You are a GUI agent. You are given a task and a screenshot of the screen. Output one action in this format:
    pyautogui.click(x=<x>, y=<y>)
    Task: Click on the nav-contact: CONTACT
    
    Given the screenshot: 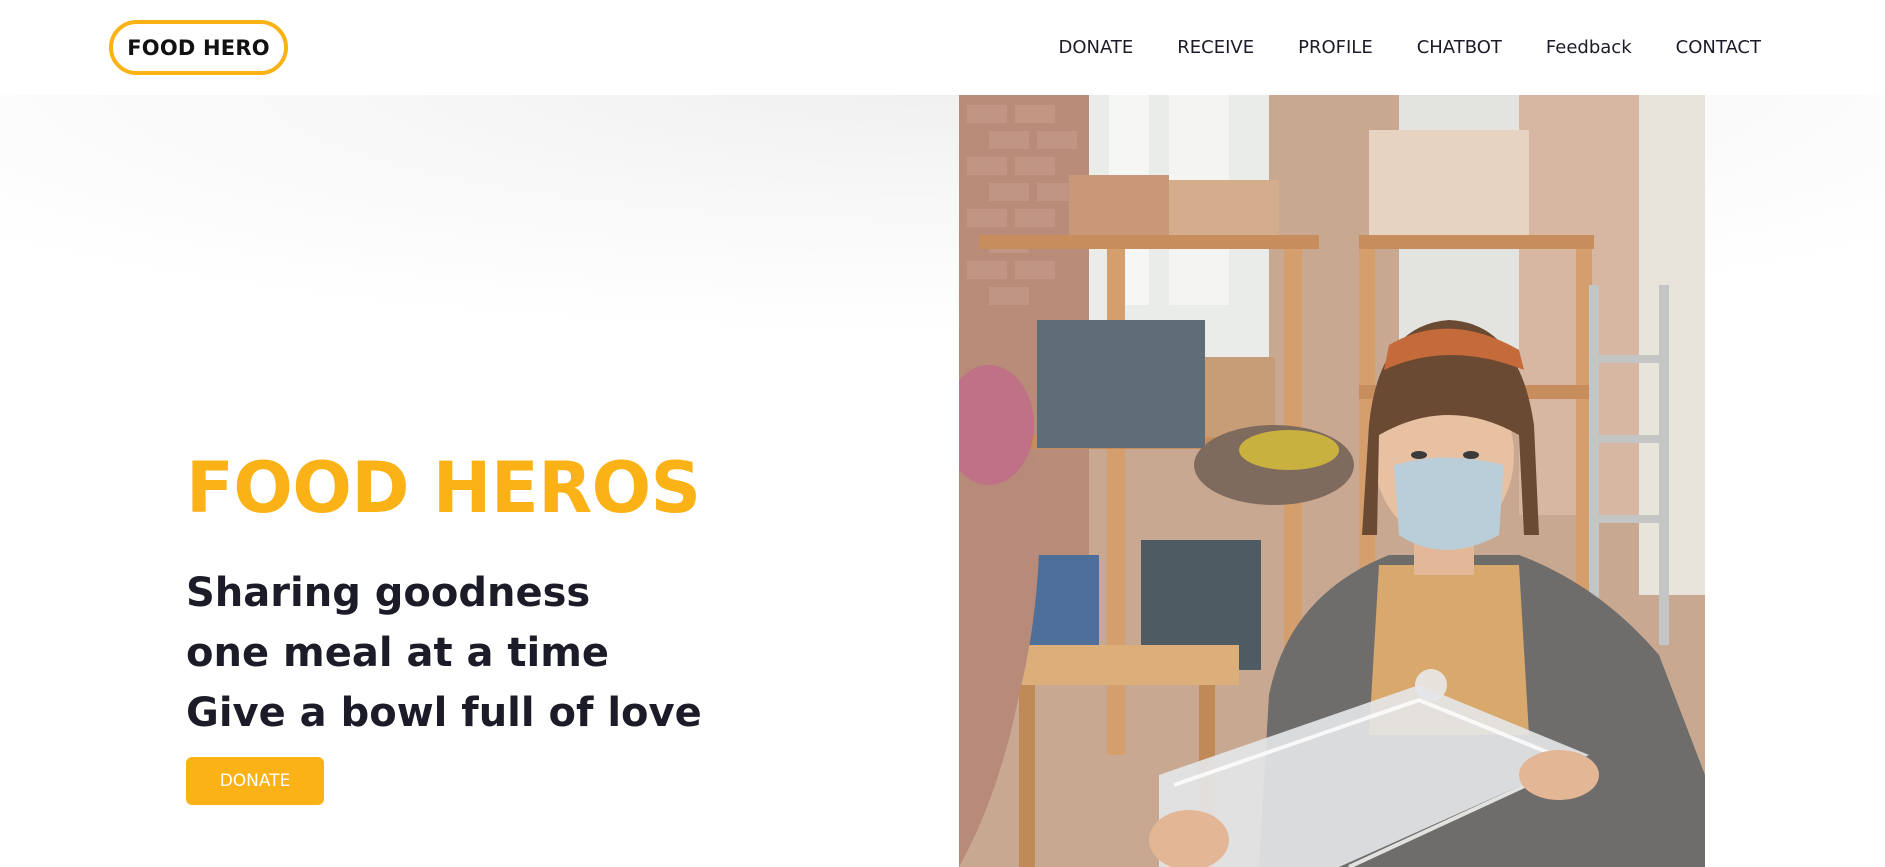 What is the action you would take?
    pyautogui.click(x=1718, y=48)
    